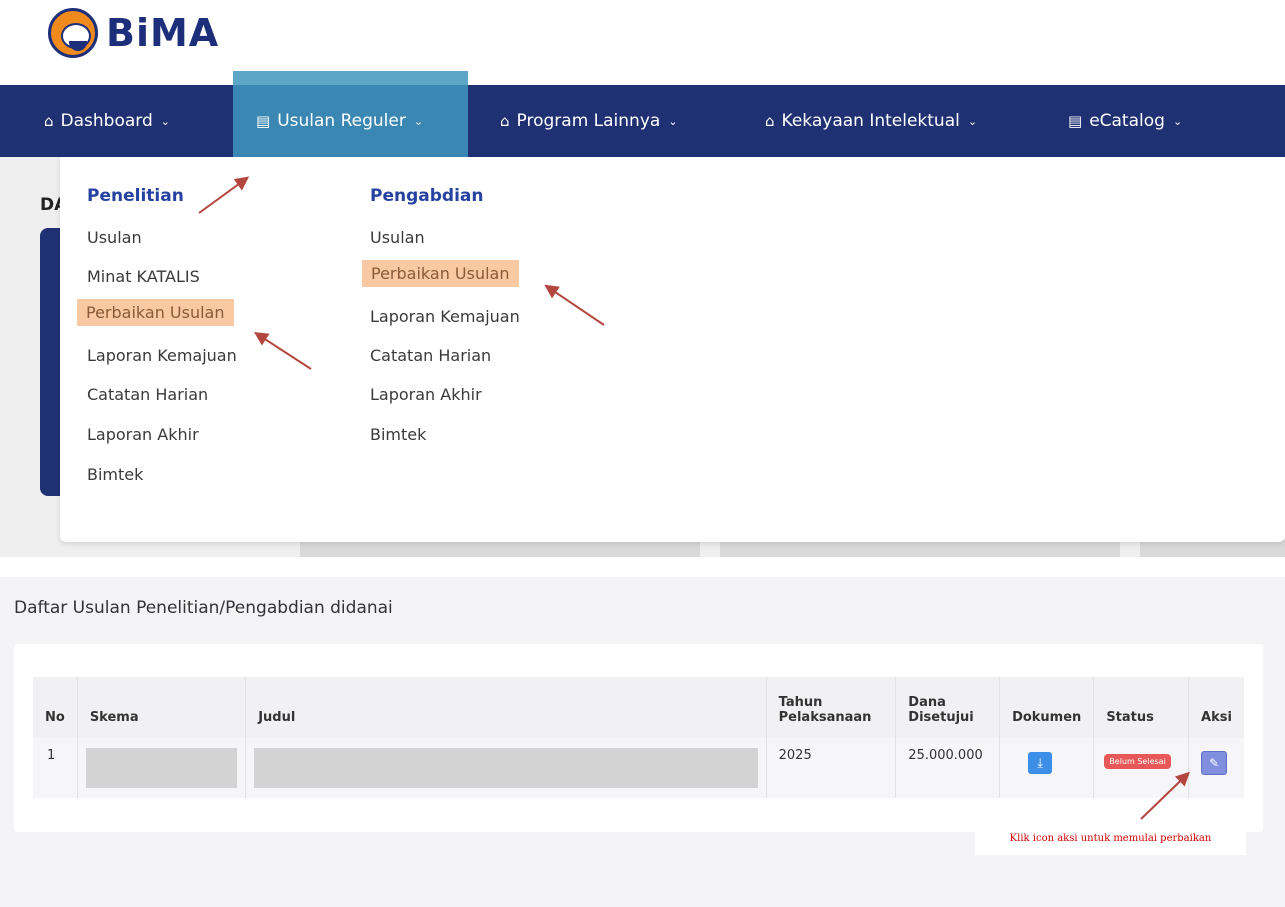  What do you see at coordinates (115, 474) in the screenshot?
I see `penelitian-bimtek-link: Bimtek` at bounding box center [115, 474].